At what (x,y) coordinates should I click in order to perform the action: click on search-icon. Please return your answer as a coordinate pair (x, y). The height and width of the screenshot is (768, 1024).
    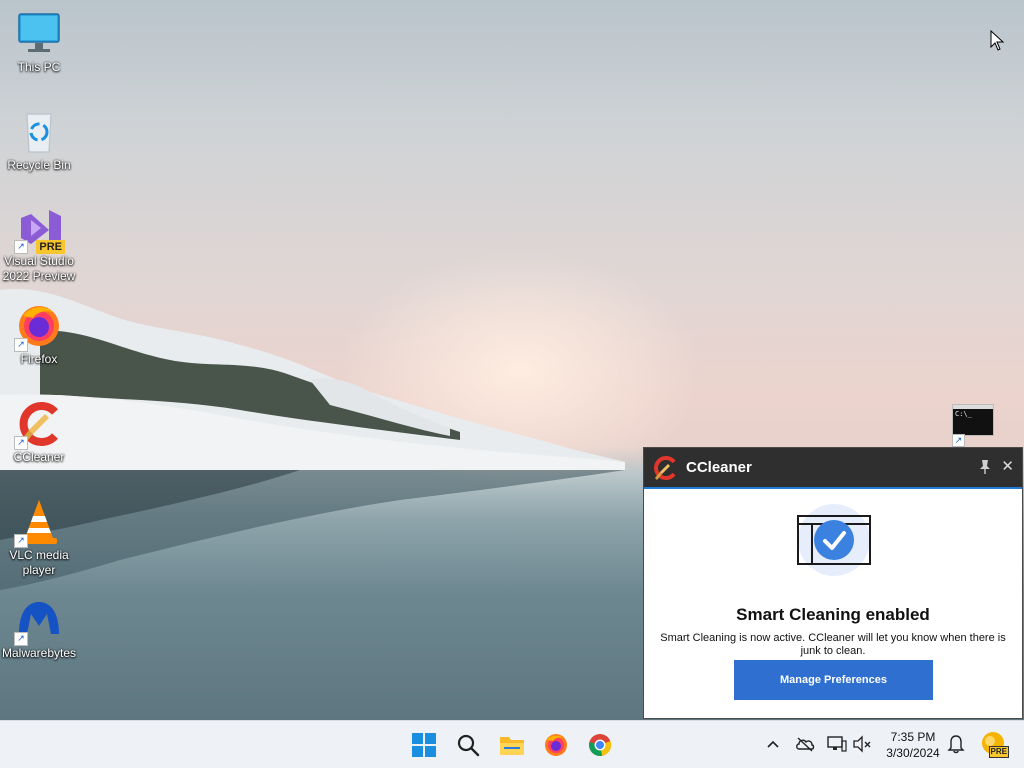
    Looking at the image, I should click on (468, 745).